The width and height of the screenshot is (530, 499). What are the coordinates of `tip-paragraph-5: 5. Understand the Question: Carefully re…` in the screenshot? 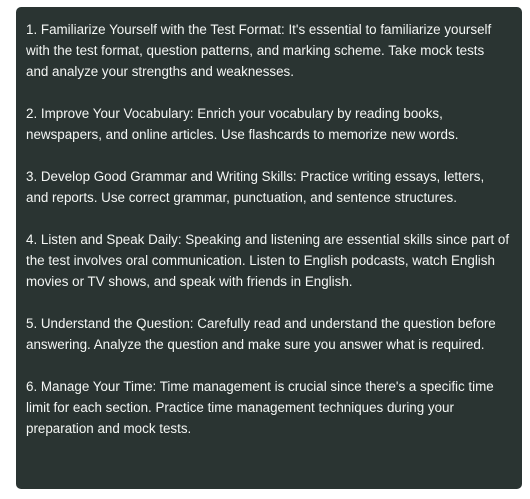 It's located at (261, 334).